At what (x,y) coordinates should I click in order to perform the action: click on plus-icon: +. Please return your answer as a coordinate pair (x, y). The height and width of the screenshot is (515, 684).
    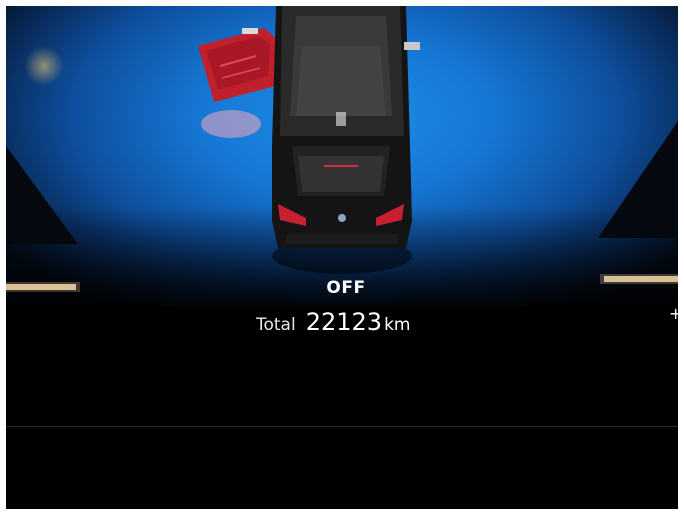
    Looking at the image, I should click on (673, 313).